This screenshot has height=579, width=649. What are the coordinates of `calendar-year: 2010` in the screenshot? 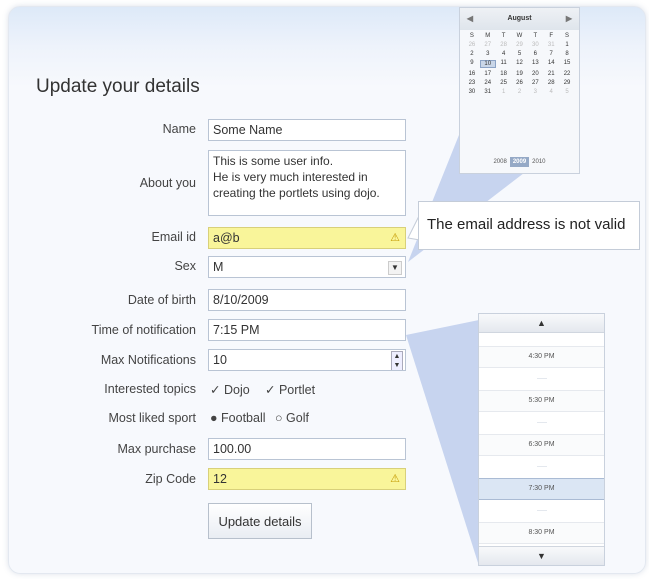 It's located at (538, 162).